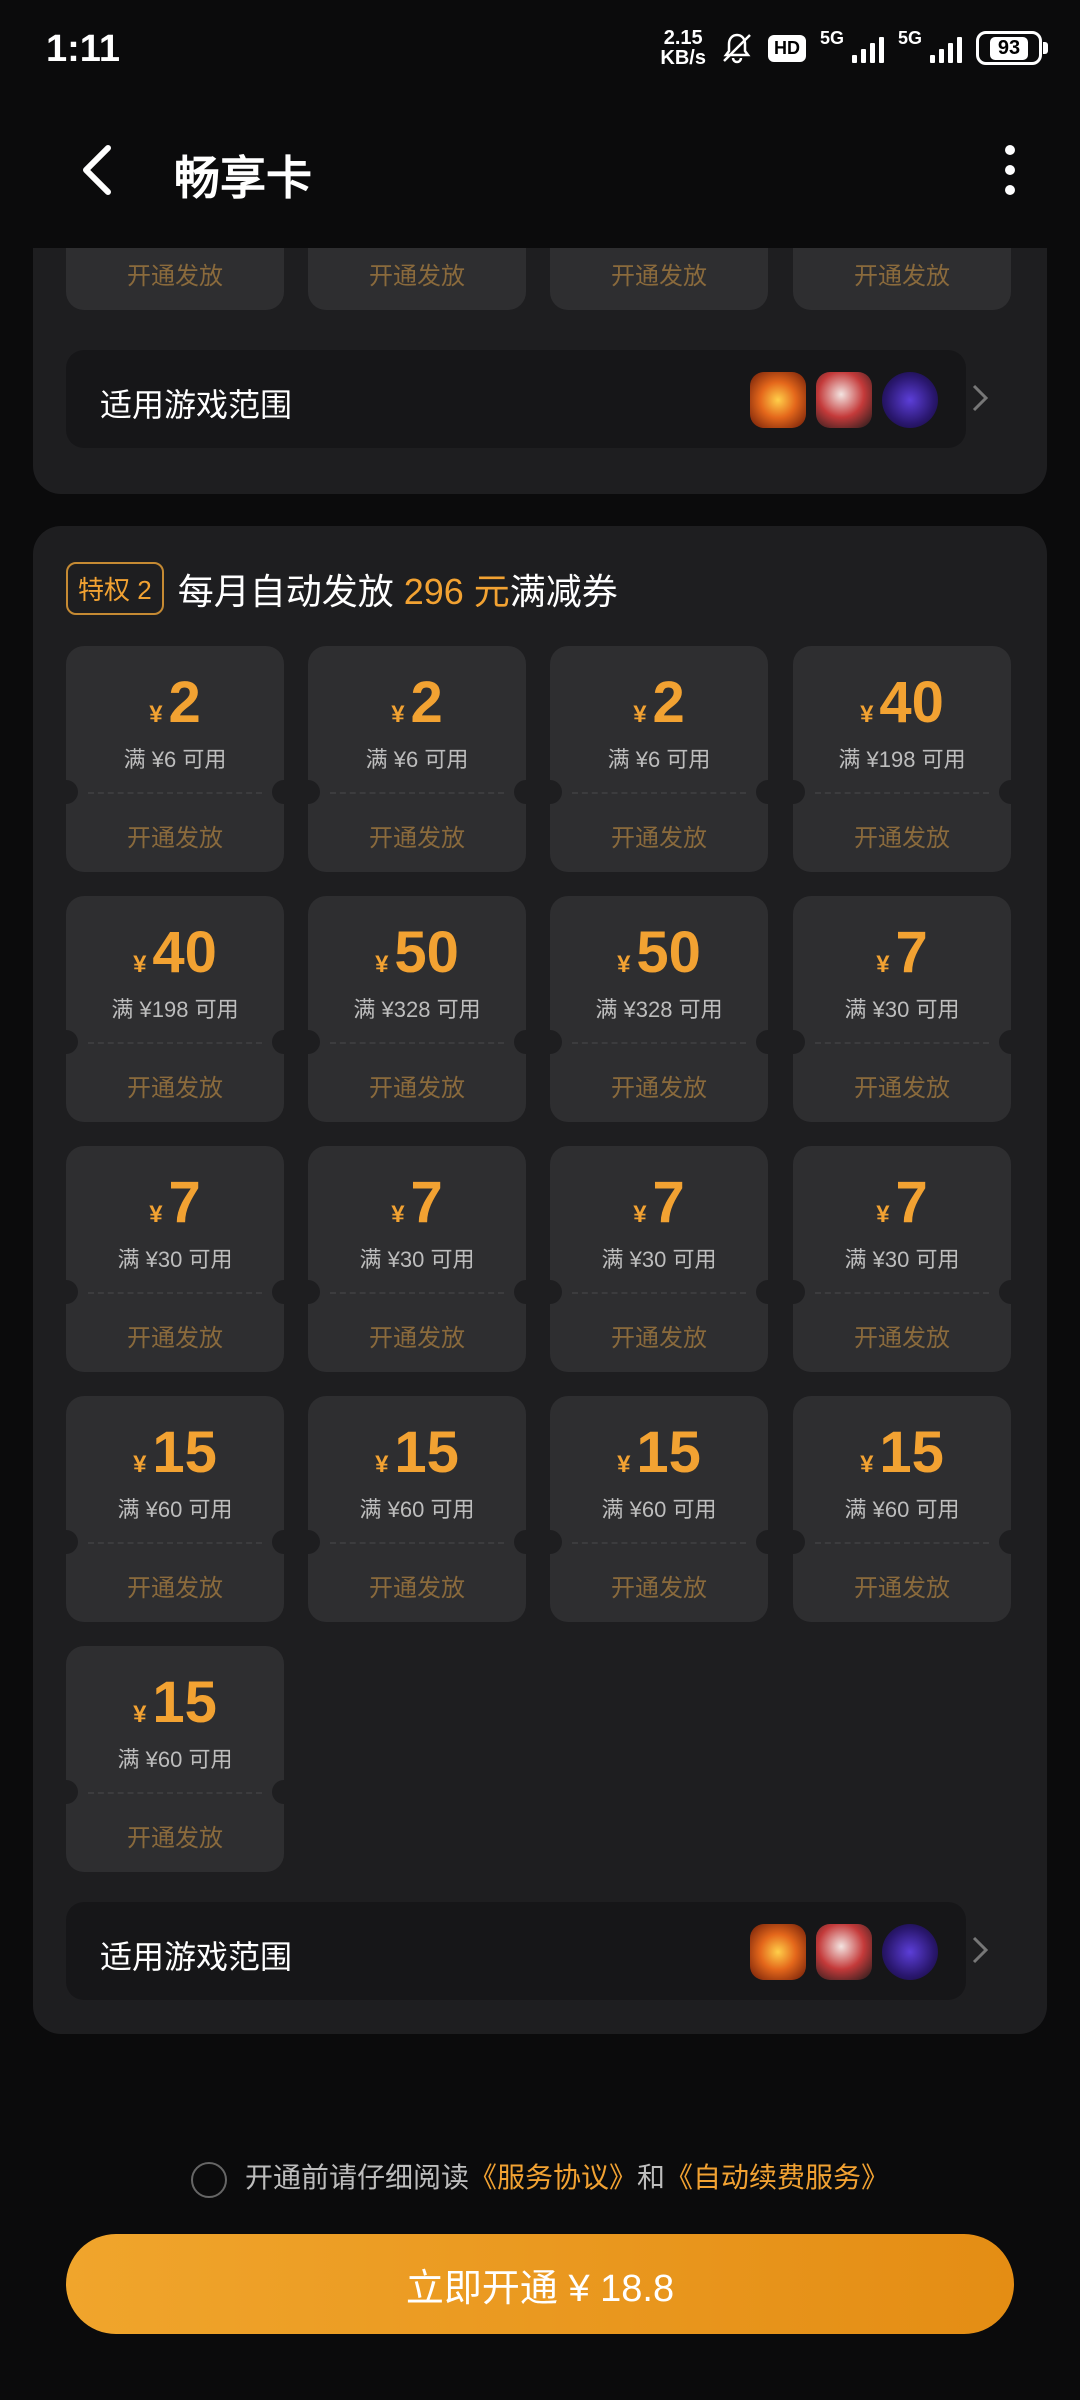 The image size is (1080, 2400). I want to click on back-arrow-icon, so click(100, 170).